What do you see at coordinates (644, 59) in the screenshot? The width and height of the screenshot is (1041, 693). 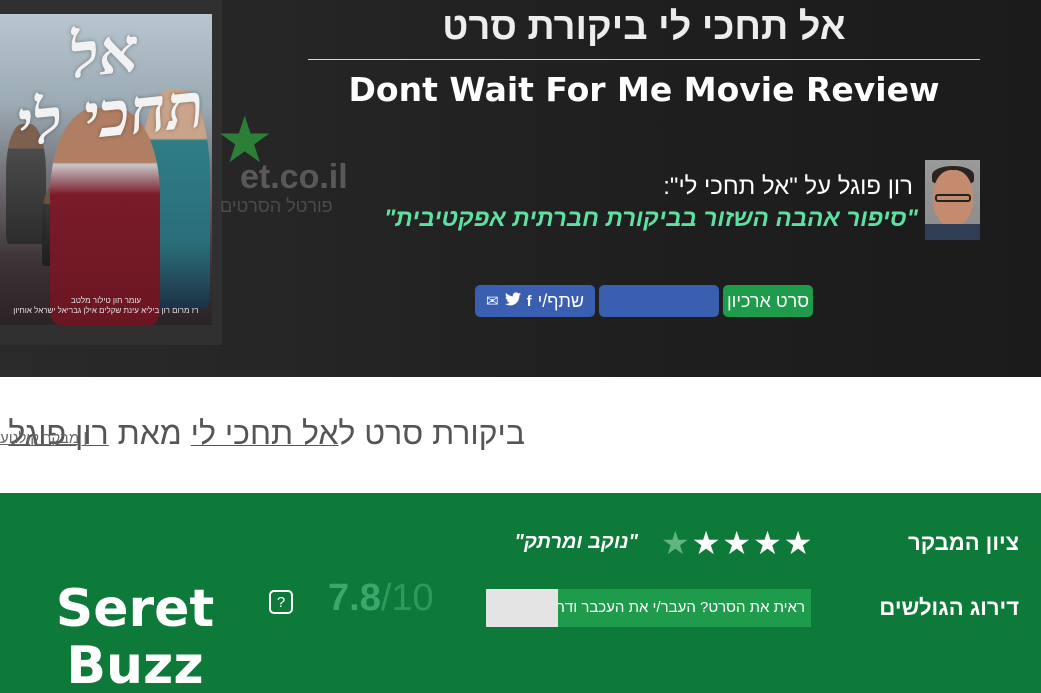 I see `title-divider` at bounding box center [644, 59].